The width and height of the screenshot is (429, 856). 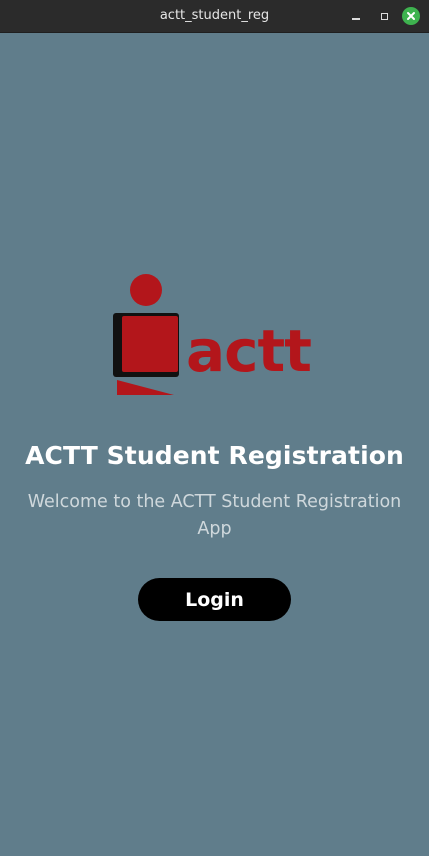 I want to click on maximize-button, so click(x=384, y=16).